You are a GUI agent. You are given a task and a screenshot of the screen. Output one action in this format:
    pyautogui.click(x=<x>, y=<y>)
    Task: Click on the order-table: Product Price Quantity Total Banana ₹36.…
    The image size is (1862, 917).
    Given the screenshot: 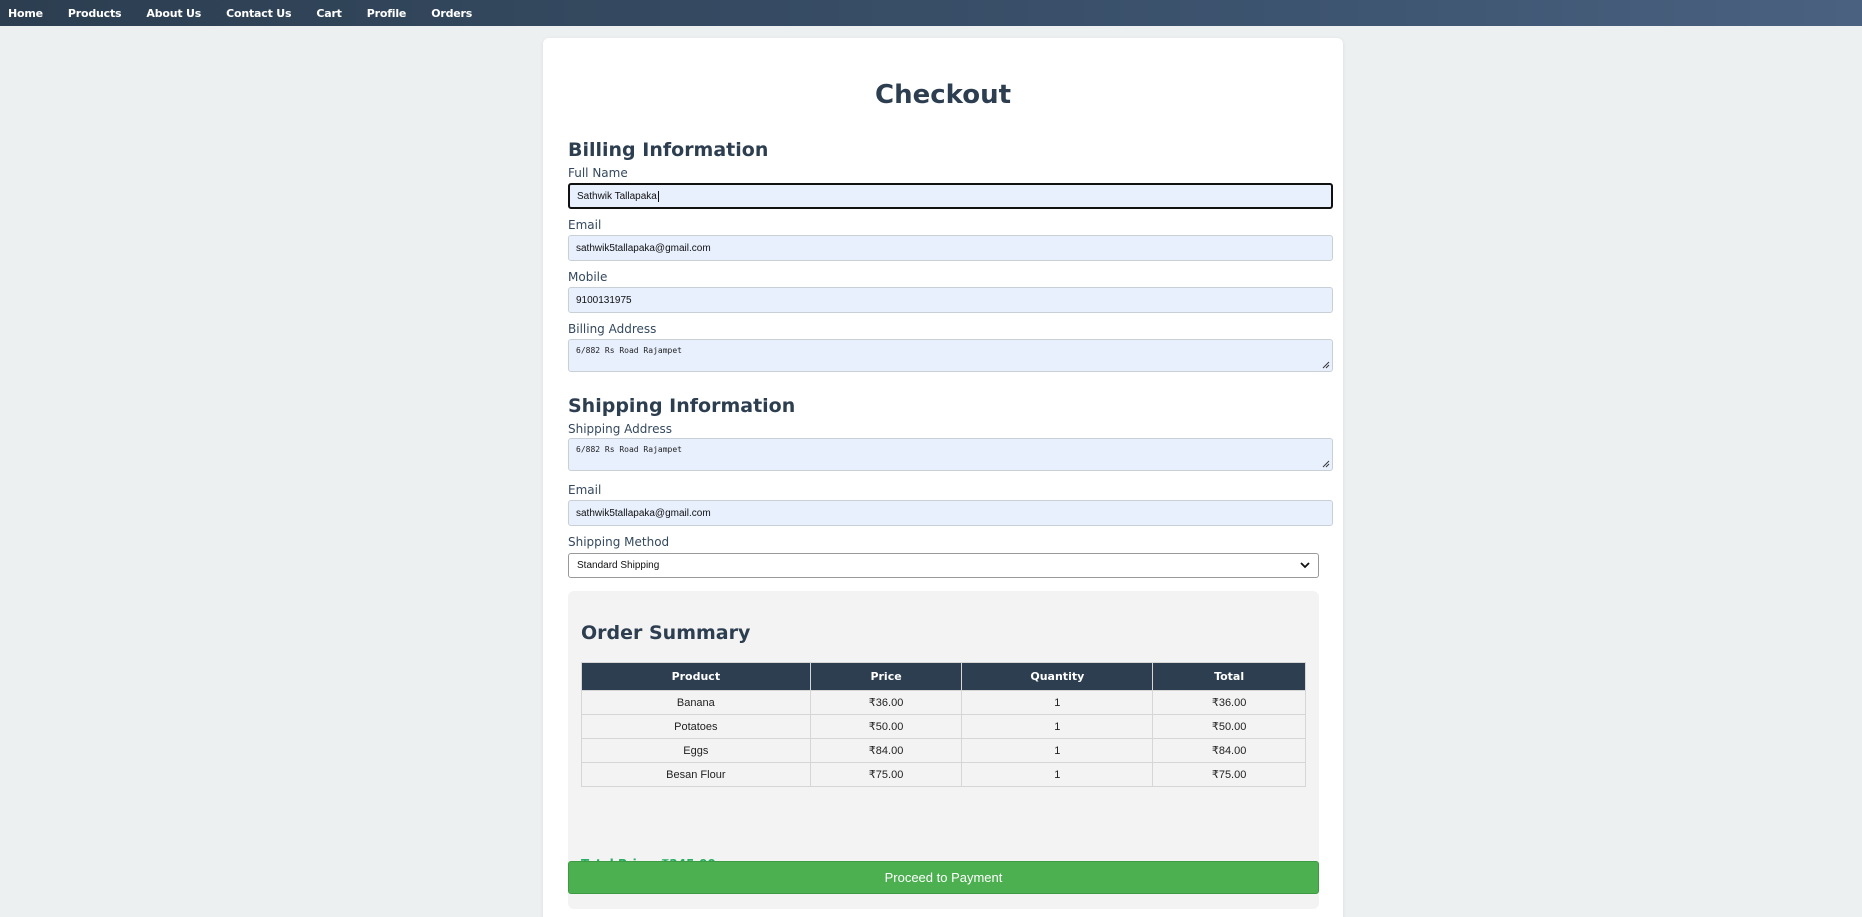 What is the action you would take?
    pyautogui.click(x=943, y=724)
    